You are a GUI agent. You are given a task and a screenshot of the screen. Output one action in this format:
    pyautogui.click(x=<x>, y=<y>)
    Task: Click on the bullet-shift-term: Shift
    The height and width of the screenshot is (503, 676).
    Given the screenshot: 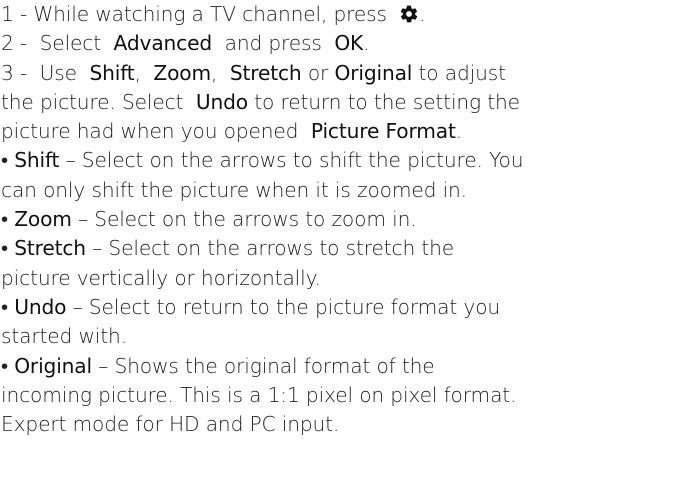 What is the action you would take?
    pyautogui.click(x=37, y=160)
    